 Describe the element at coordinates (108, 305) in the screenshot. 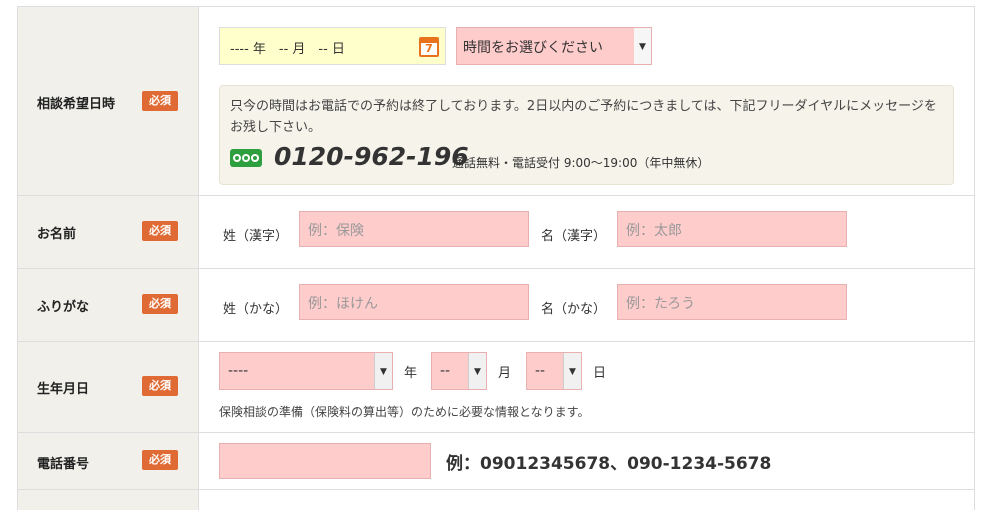

I see `label-cell: ふりがな 必須` at that location.